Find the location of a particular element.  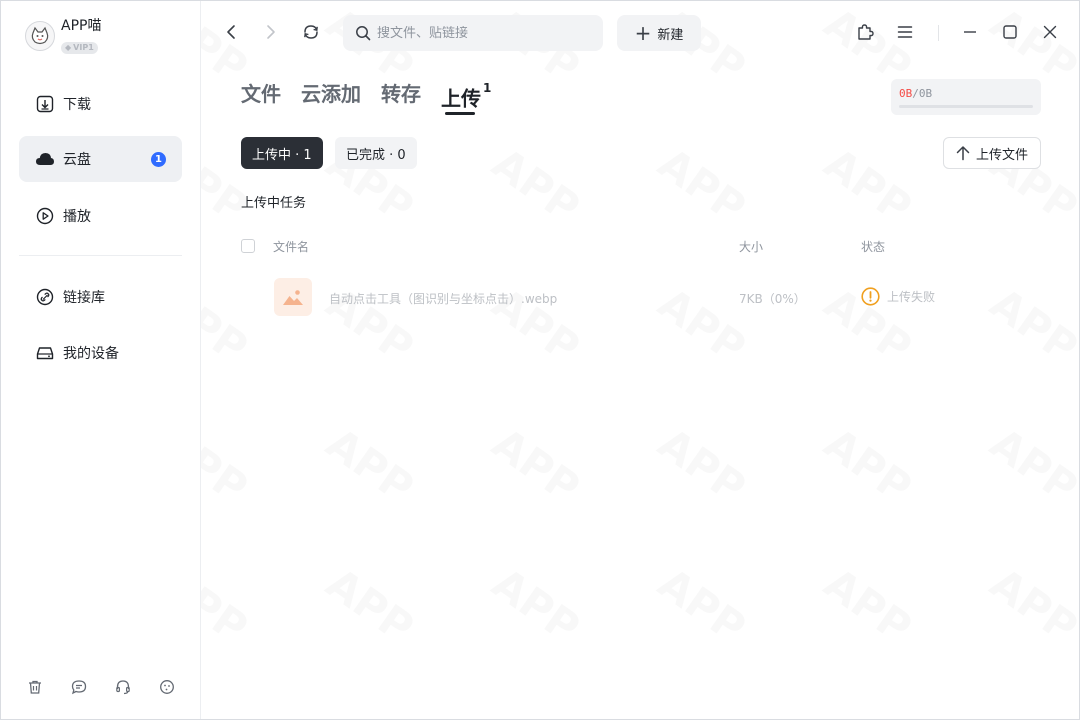

sidebar-item-link-library: 链接库 is located at coordinates (100, 297).